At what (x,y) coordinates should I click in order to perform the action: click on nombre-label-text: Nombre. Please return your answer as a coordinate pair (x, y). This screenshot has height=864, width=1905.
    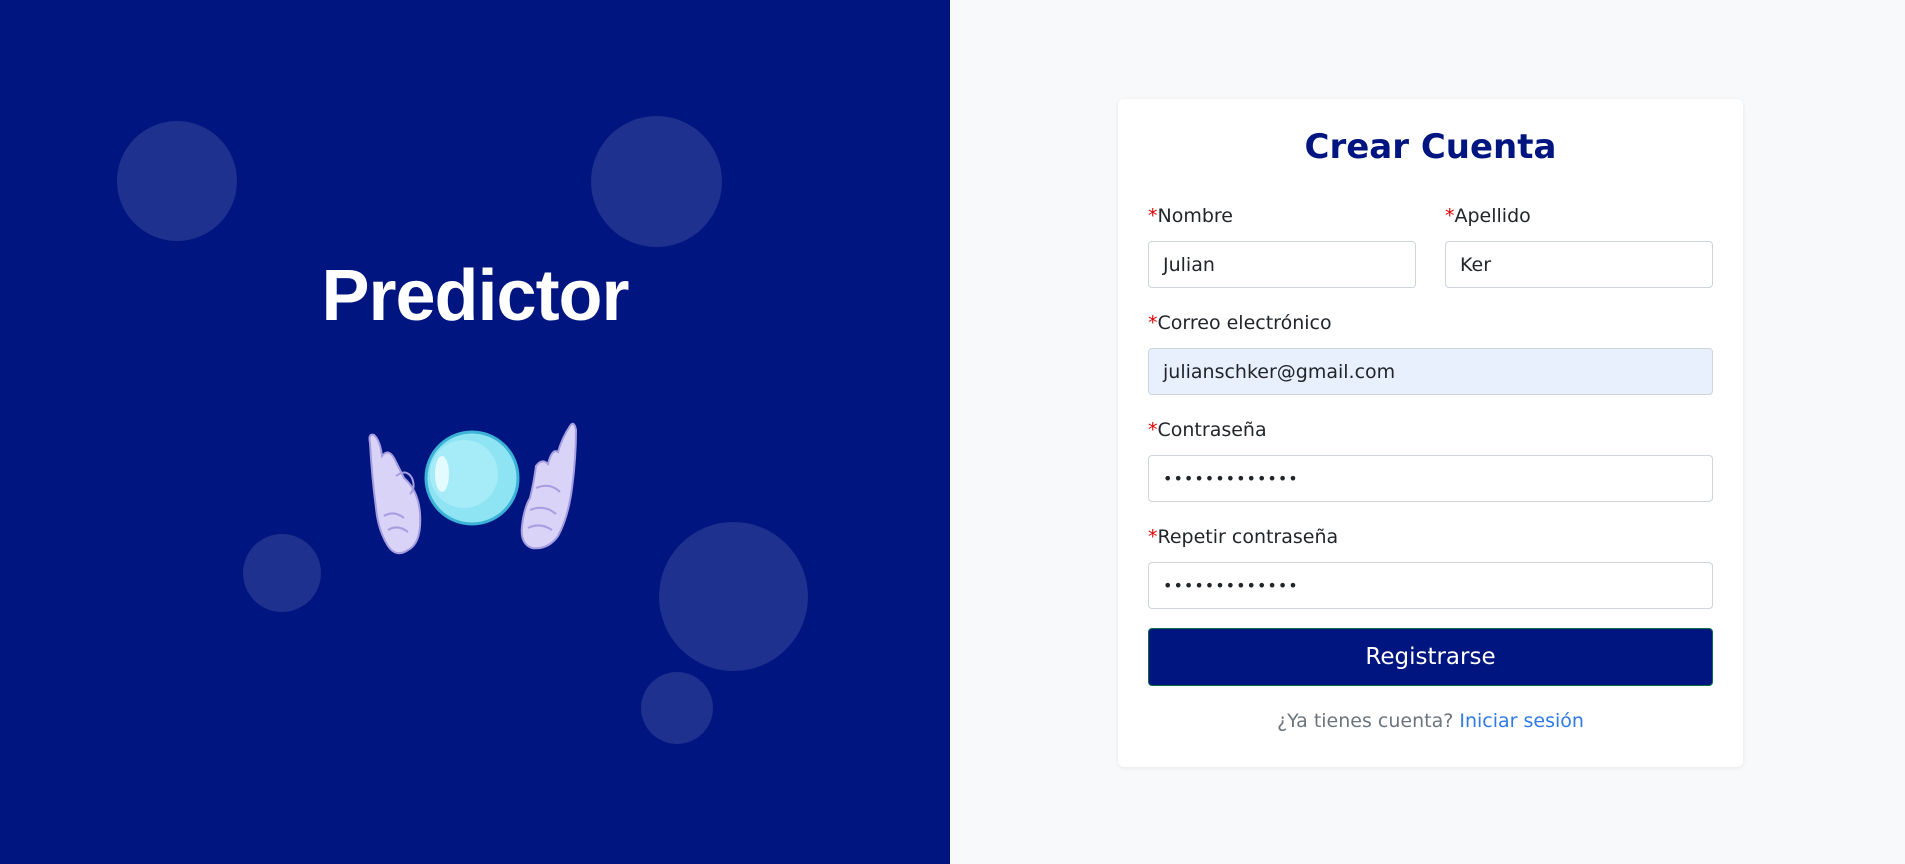
    Looking at the image, I should click on (1195, 216).